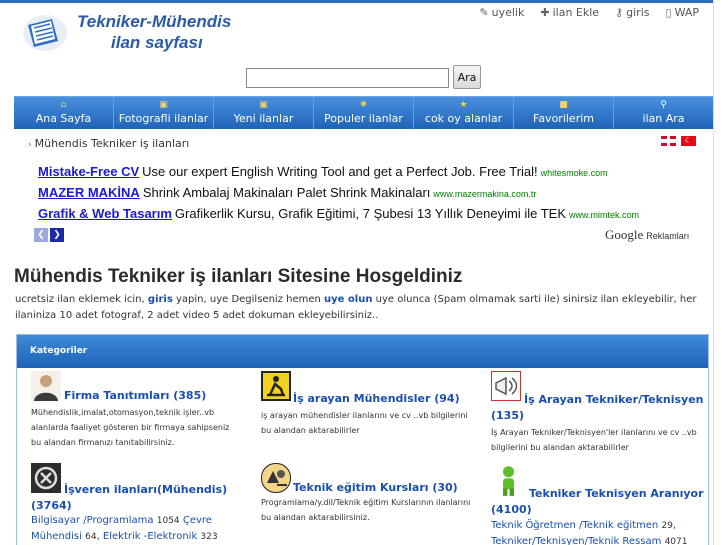  I want to click on ad-prev-button: ❮, so click(41, 235).